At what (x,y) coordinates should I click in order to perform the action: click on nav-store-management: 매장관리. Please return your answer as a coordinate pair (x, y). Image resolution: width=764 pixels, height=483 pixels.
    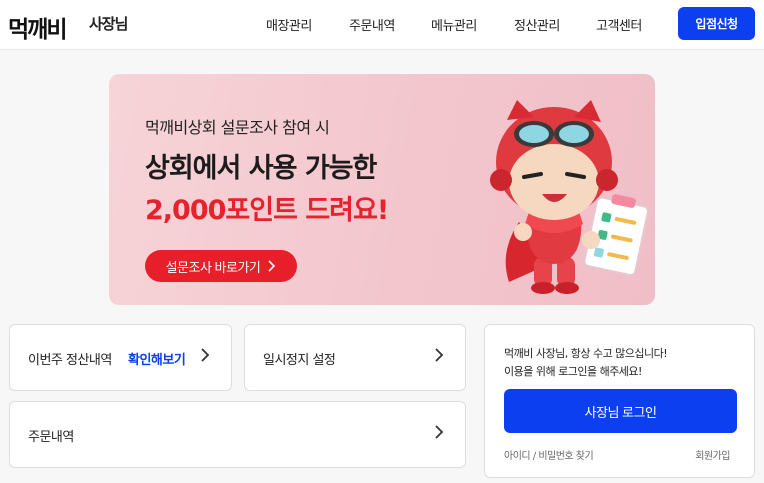
    Looking at the image, I should click on (289, 24).